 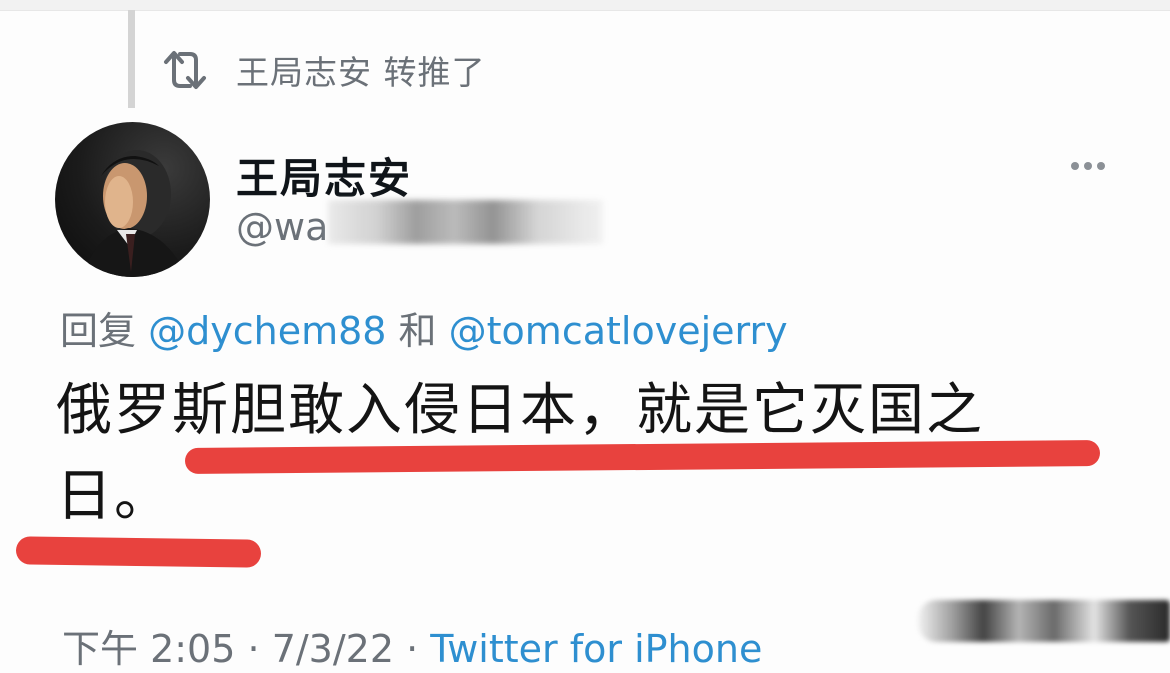 I want to click on mention-link-tomcatlovejerry: @tomcatlovejerry, so click(x=618, y=331).